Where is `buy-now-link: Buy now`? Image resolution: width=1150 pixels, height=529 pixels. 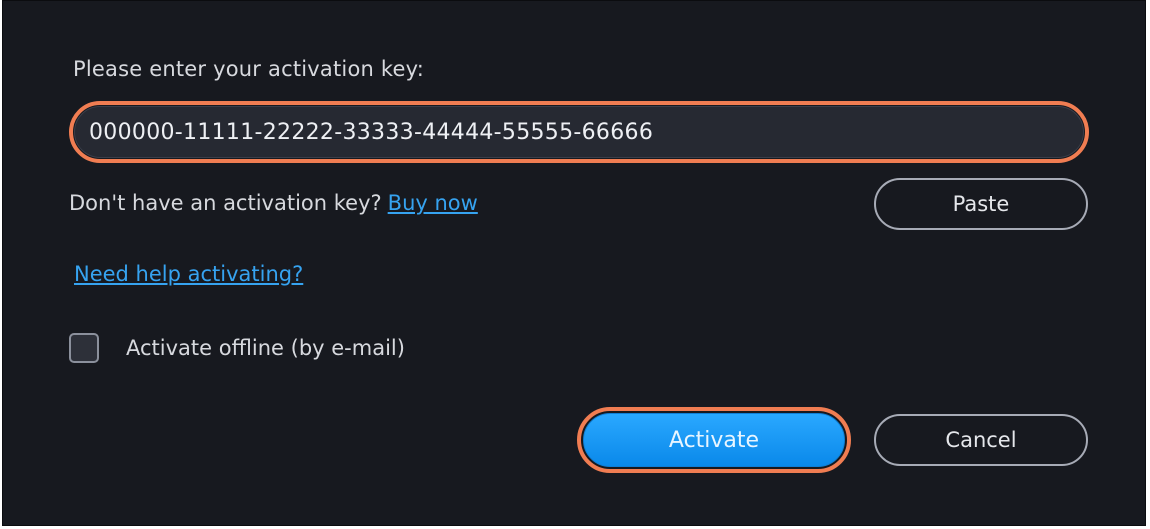
buy-now-link: Buy now is located at coordinates (433, 203).